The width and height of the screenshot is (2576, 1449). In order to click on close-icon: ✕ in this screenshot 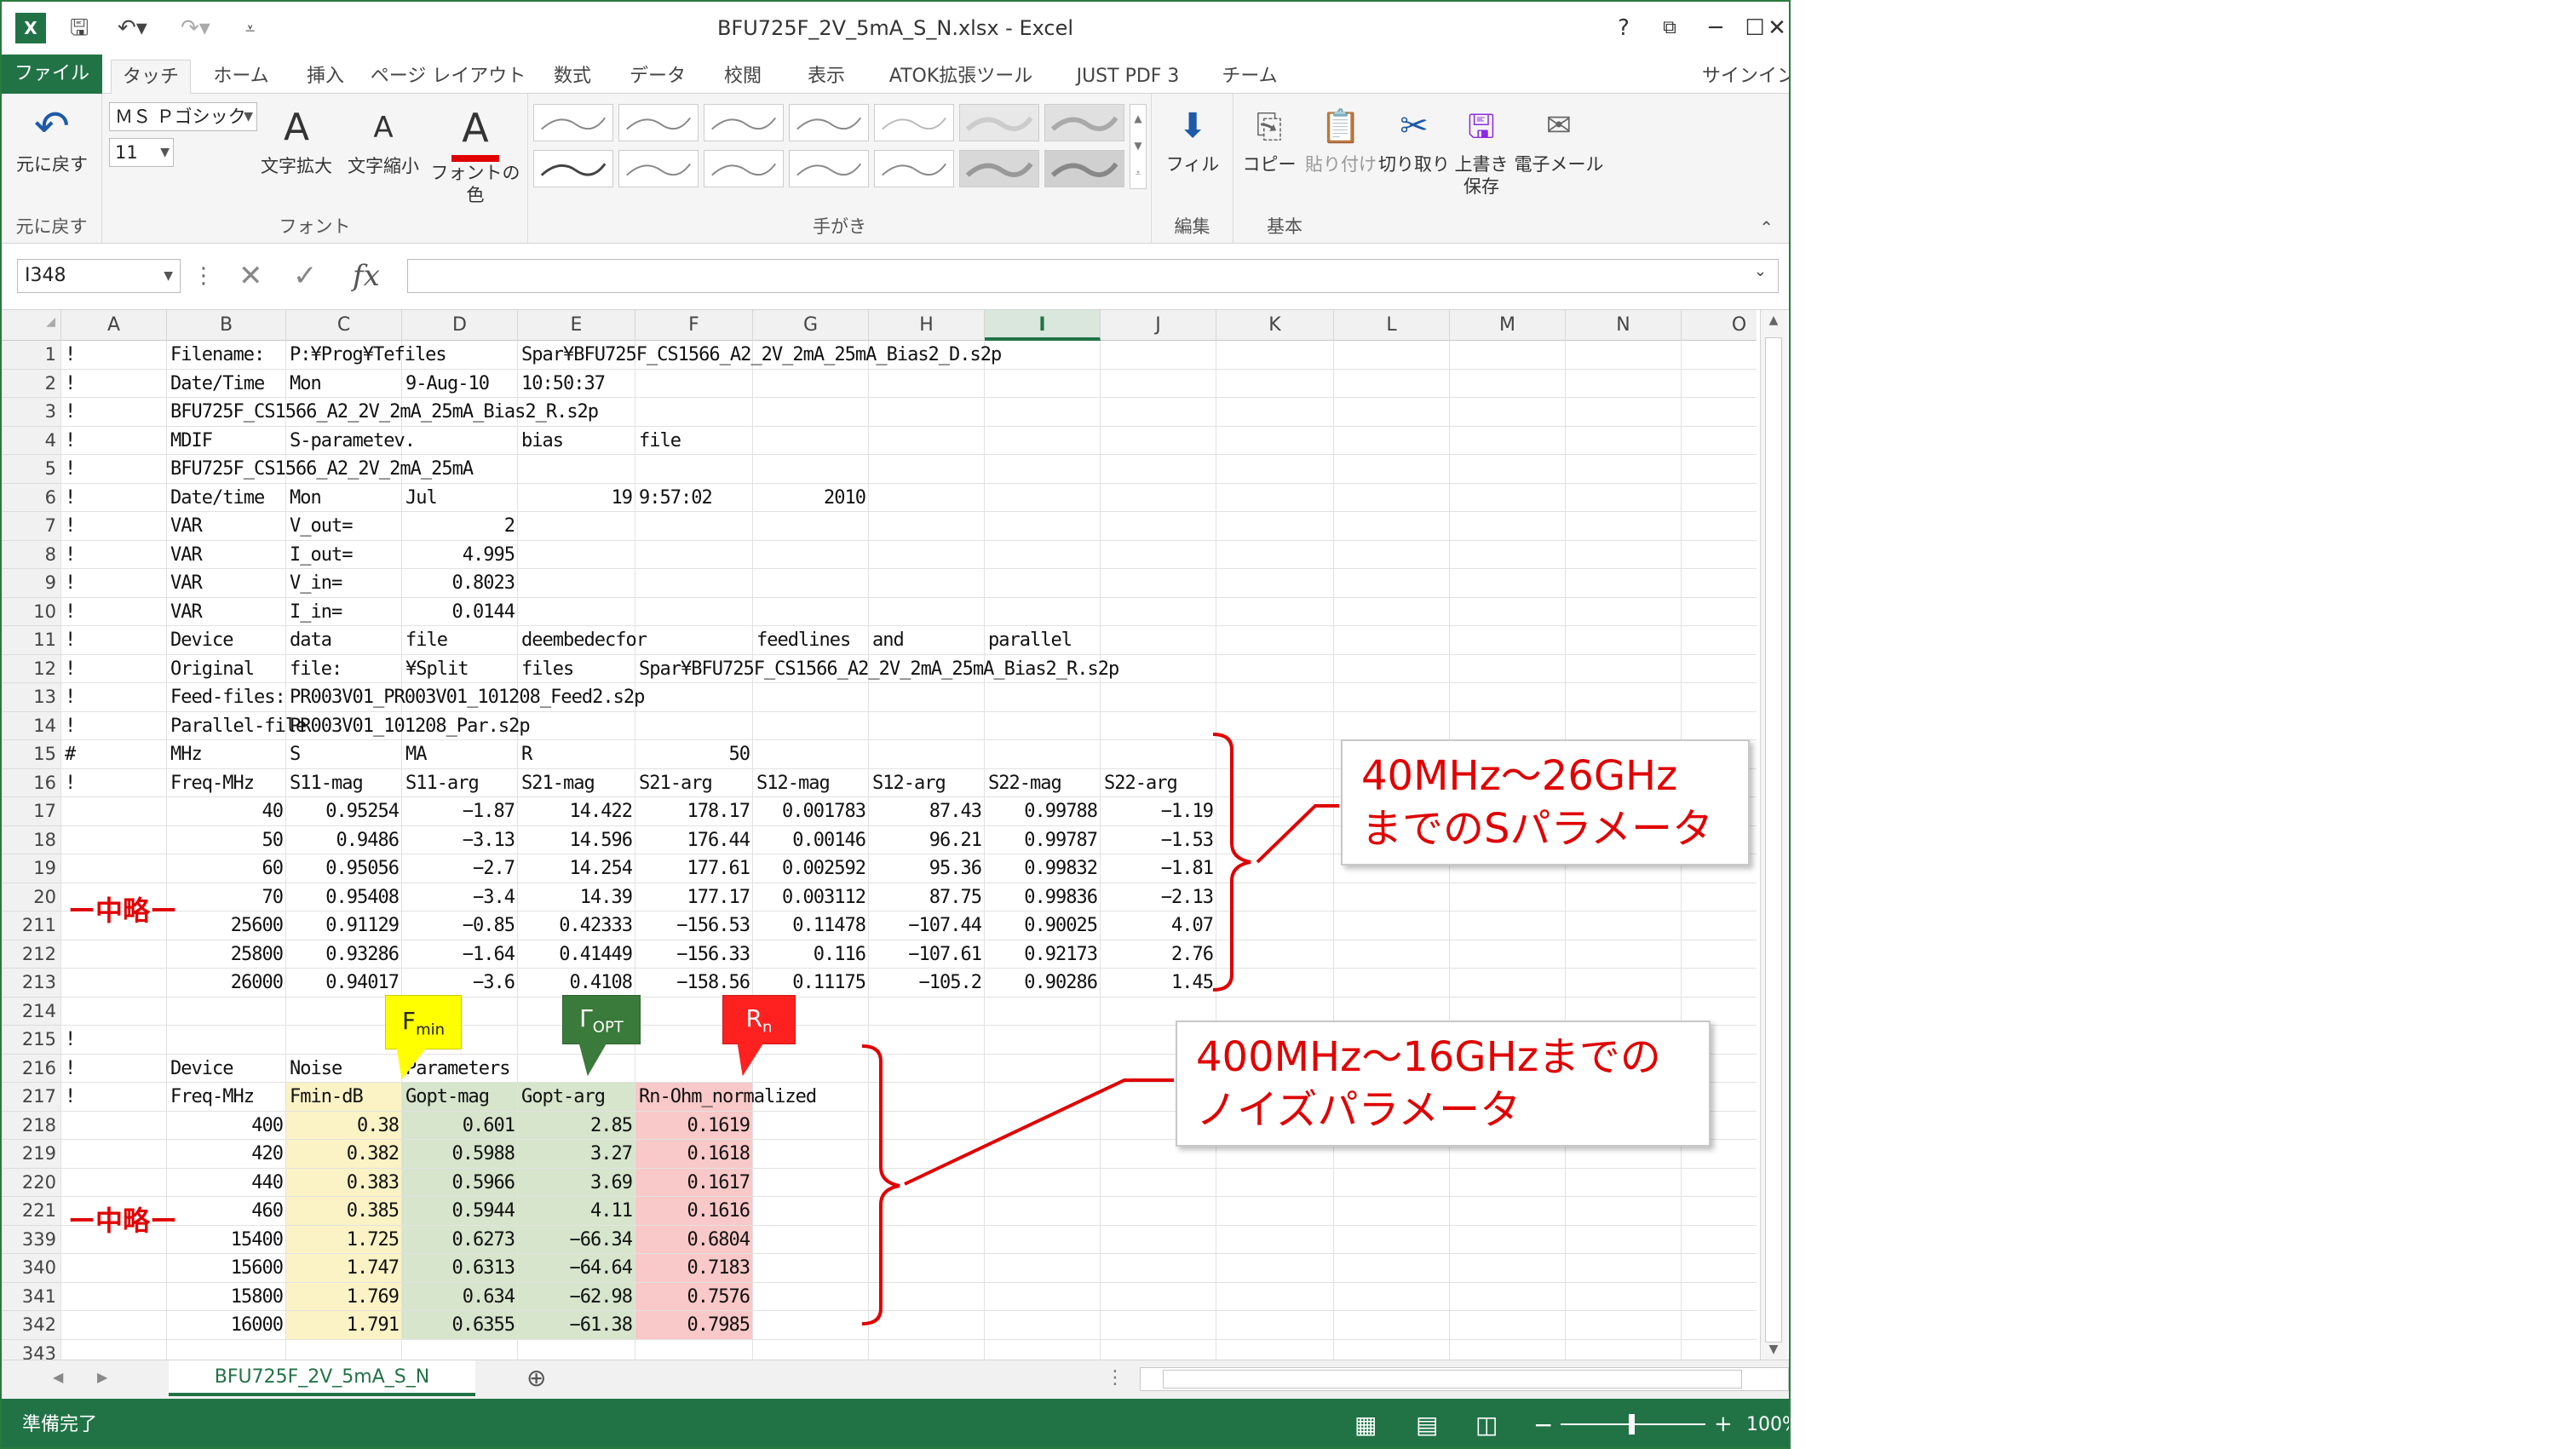, I will do `click(1776, 28)`.